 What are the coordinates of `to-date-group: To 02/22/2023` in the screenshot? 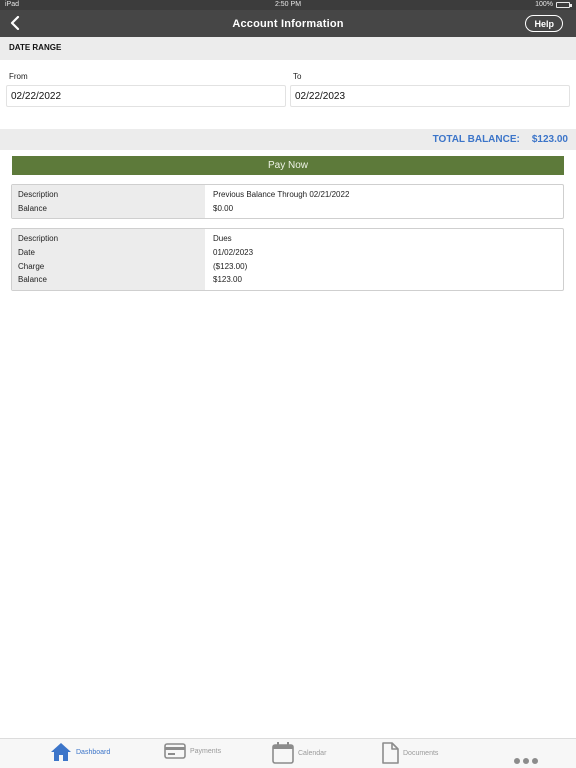 It's located at (430, 98).